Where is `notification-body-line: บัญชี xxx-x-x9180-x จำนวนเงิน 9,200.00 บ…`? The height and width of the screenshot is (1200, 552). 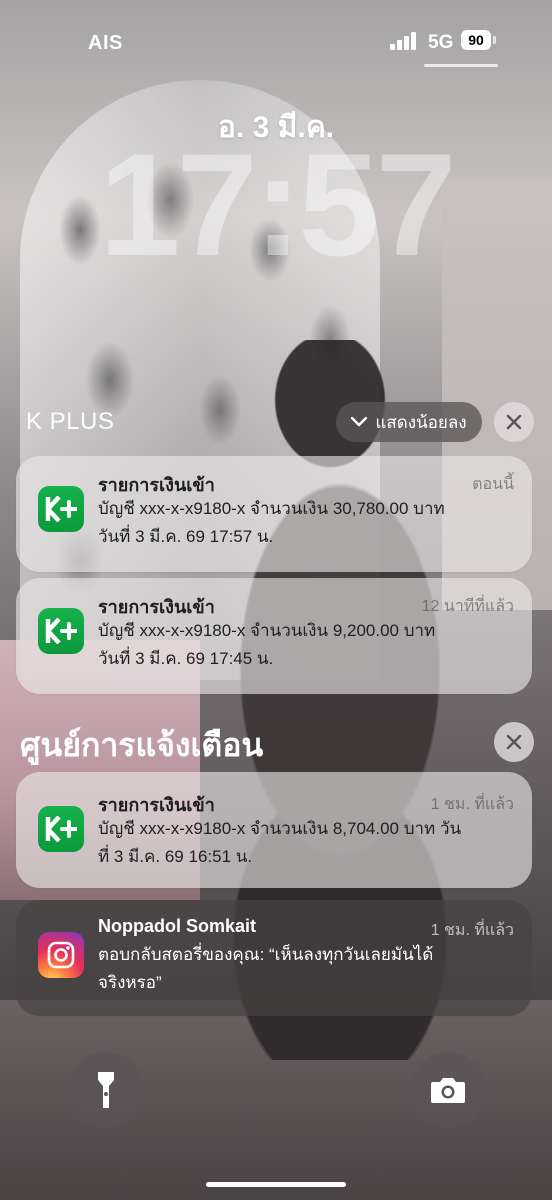 notification-body-line: บัญชี xxx-x-x9180-x จำนวนเงิน 9,200.00 บ… is located at coordinates (267, 630).